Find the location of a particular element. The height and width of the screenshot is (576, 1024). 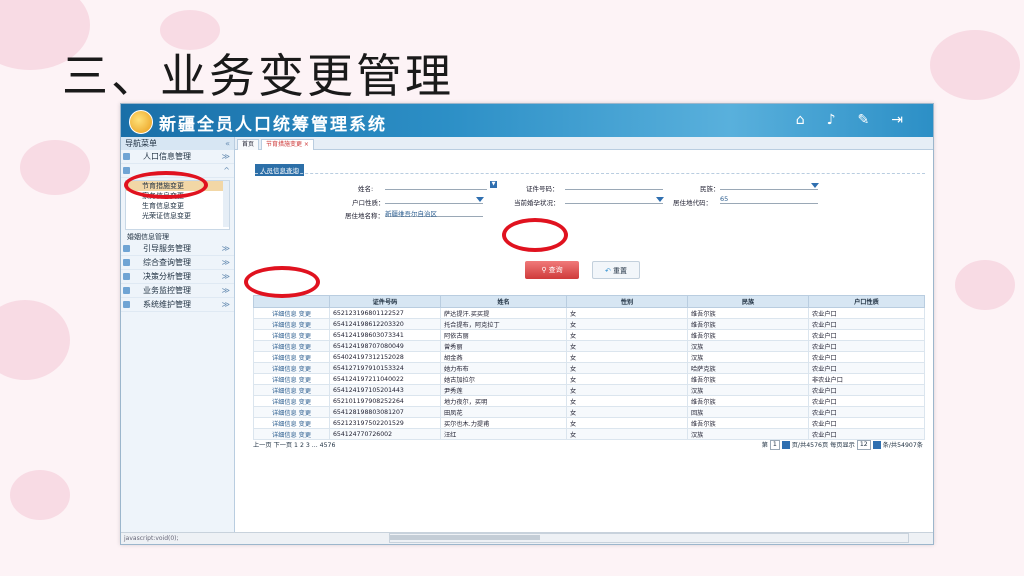

page-size-select: 12 is located at coordinates (863, 445).